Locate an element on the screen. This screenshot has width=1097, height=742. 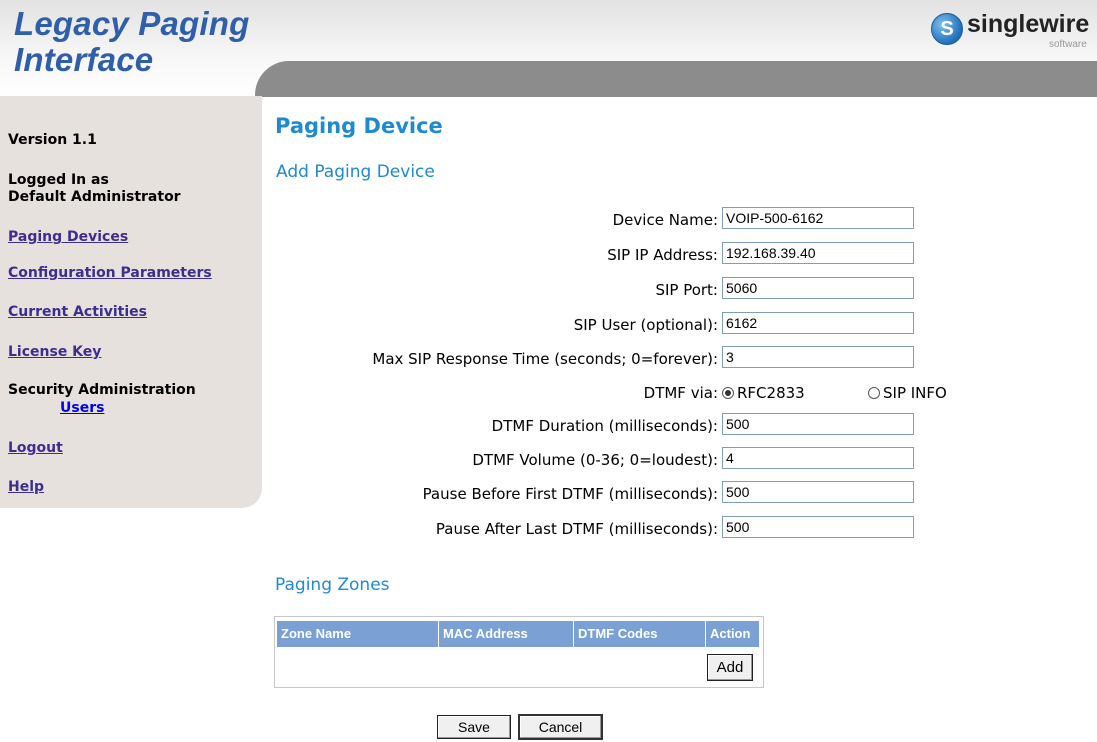
sip-port-label: SIP Port: is located at coordinates (686, 290).